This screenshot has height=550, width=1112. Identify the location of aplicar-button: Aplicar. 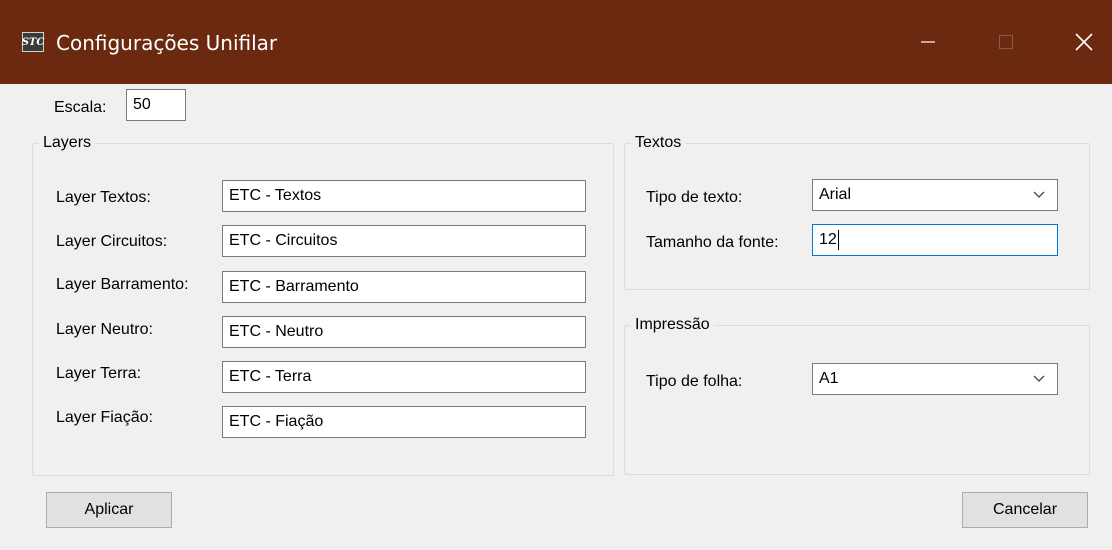
(109, 510).